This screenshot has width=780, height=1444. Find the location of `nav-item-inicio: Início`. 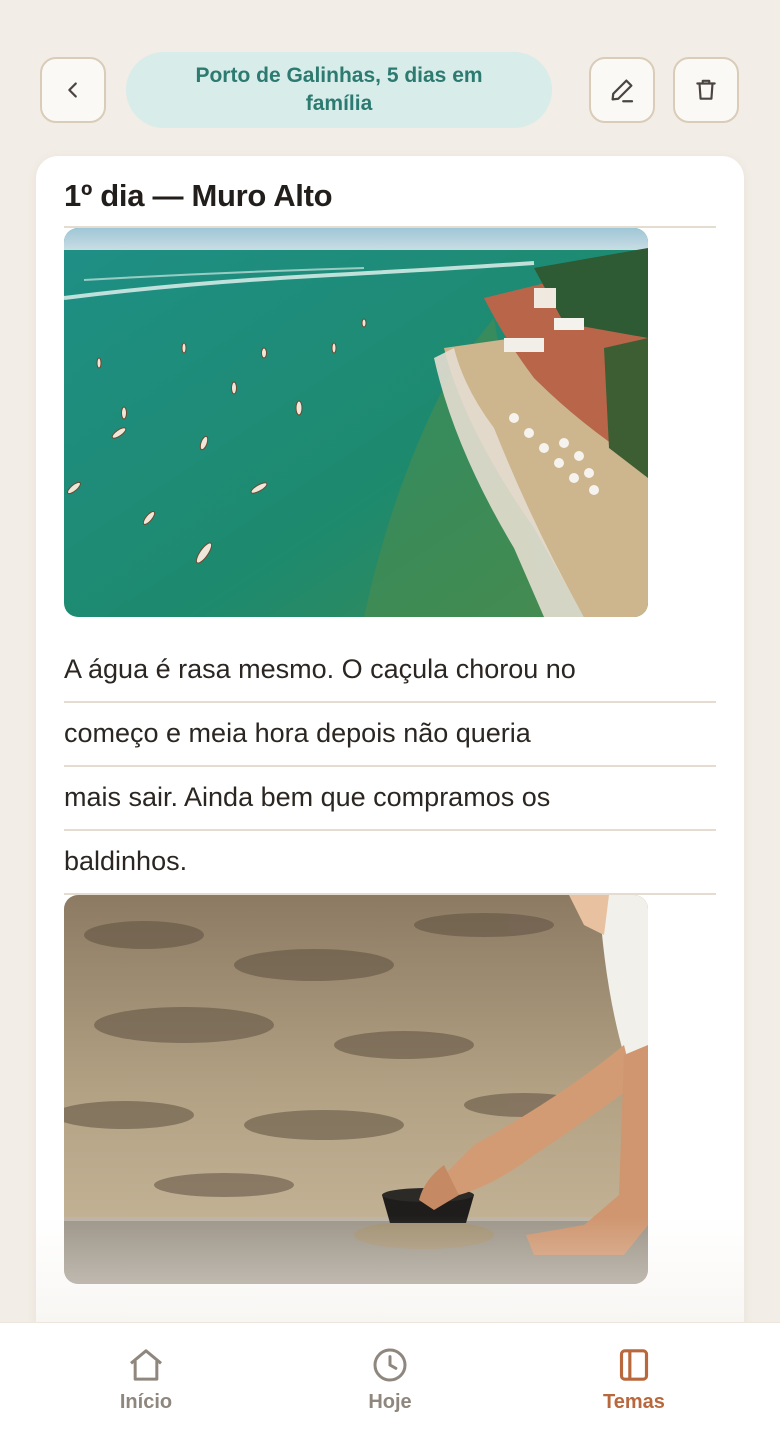

nav-item-inicio: Início is located at coordinates (146, 1379).